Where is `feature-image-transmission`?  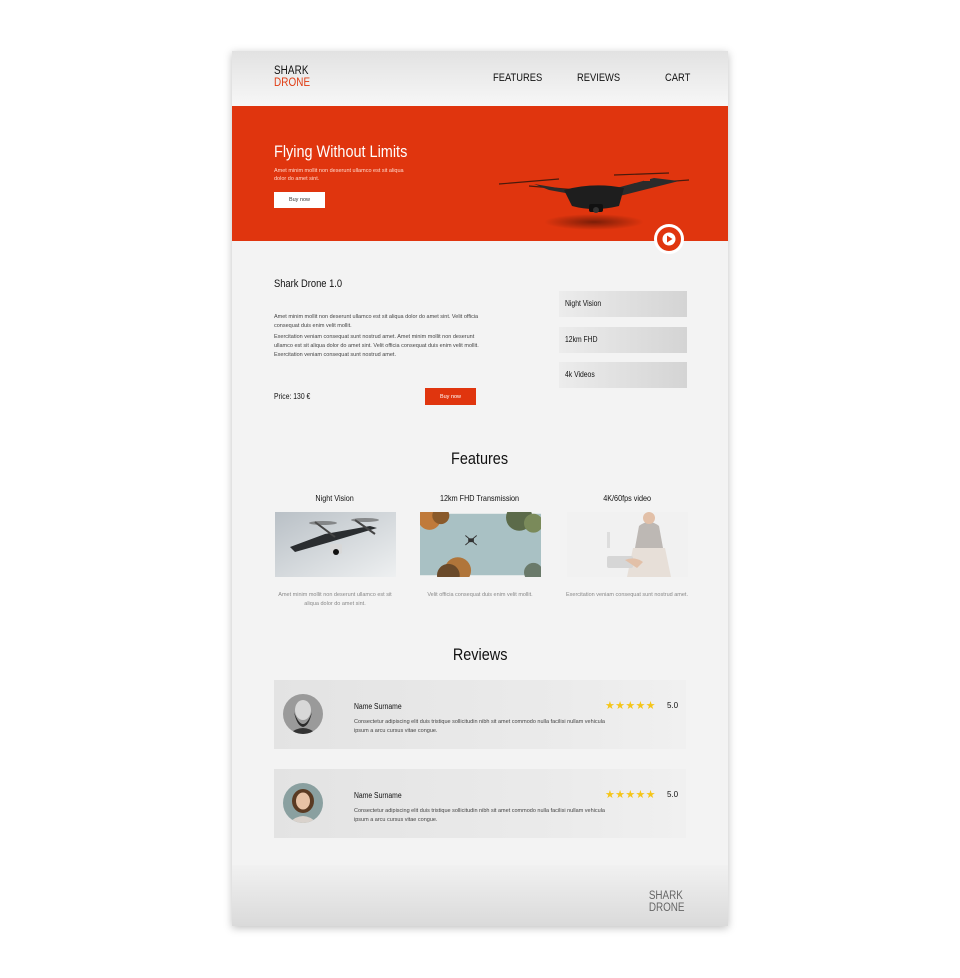
feature-image-transmission is located at coordinates (480, 545).